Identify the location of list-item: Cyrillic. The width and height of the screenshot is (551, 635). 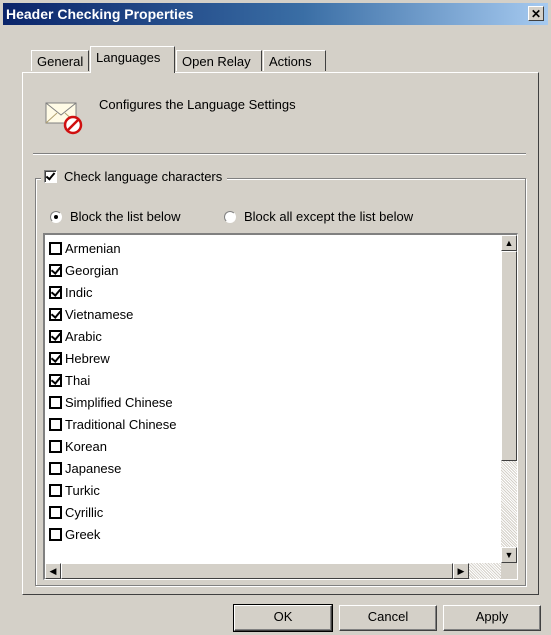
(113, 512).